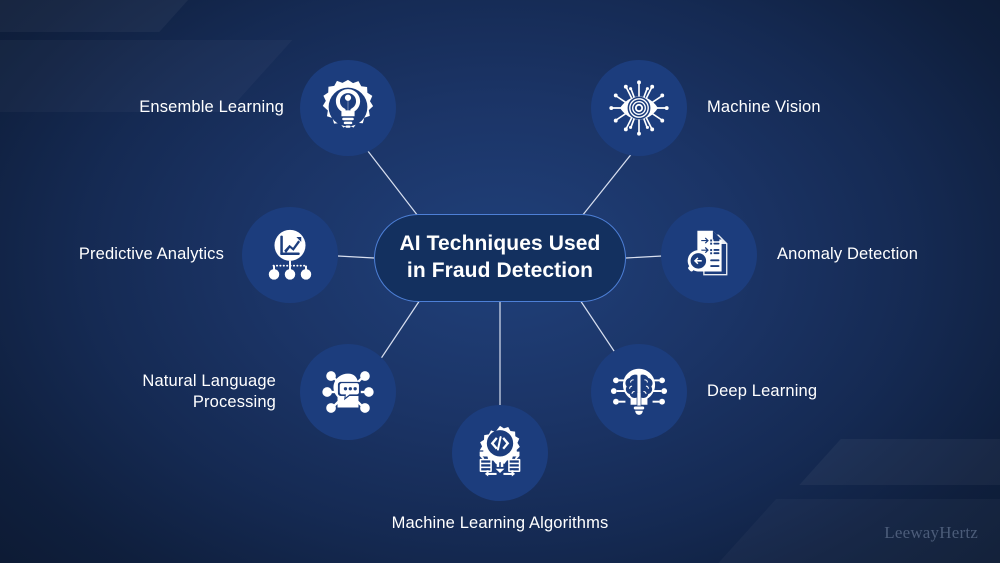 This screenshot has width=1000, height=563. I want to click on label-machine-learning-algorithms: Machine Learning Algorithms, so click(500, 523).